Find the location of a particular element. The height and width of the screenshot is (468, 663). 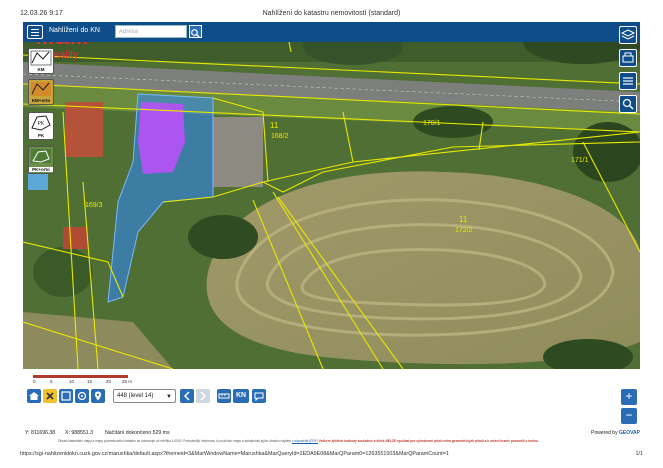

map-type-pk-orto-button: PK+orto is located at coordinates (41, 160).